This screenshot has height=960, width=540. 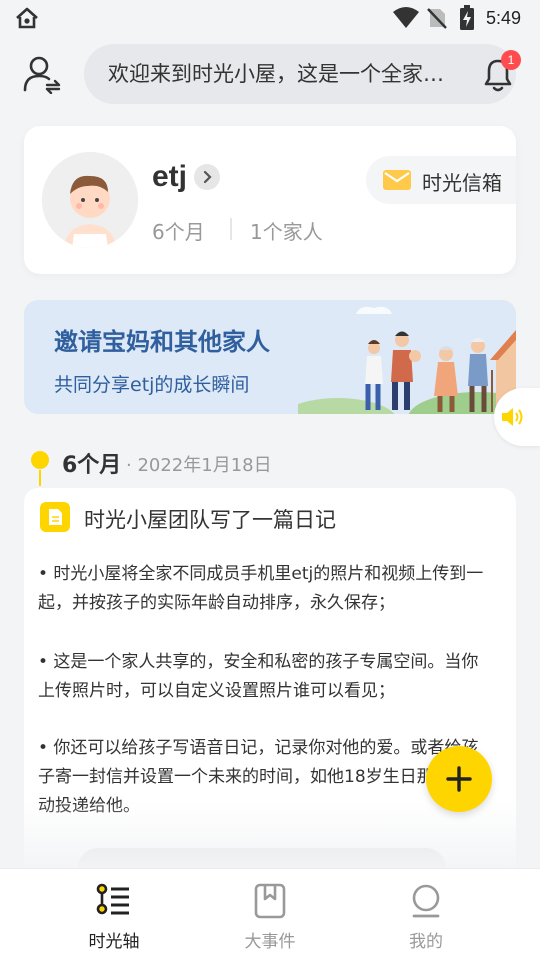 I want to click on nav-label: 大事件, so click(x=270, y=942).